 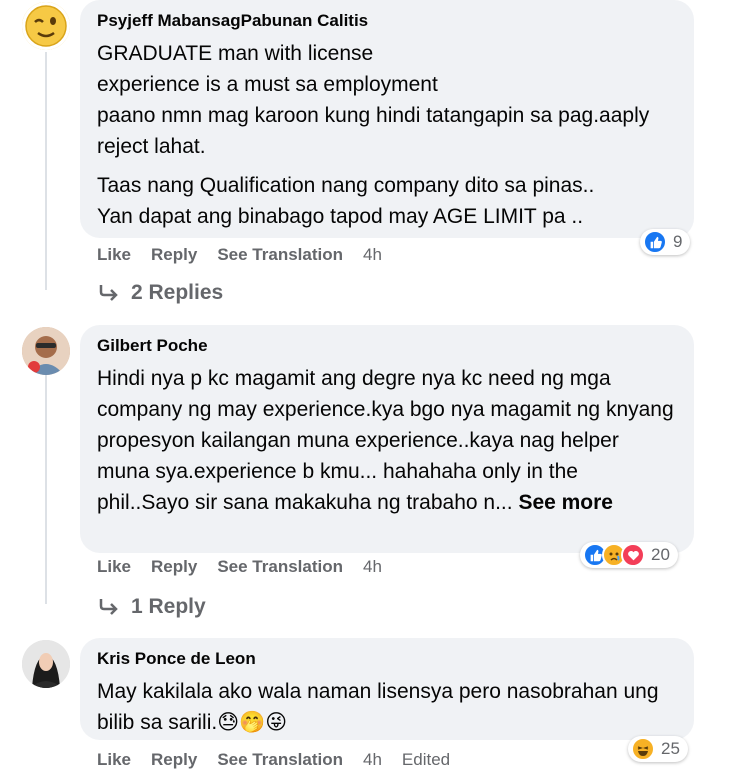 What do you see at coordinates (658, 749) in the screenshot?
I see `reaction-summary: 25` at bounding box center [658, 749].